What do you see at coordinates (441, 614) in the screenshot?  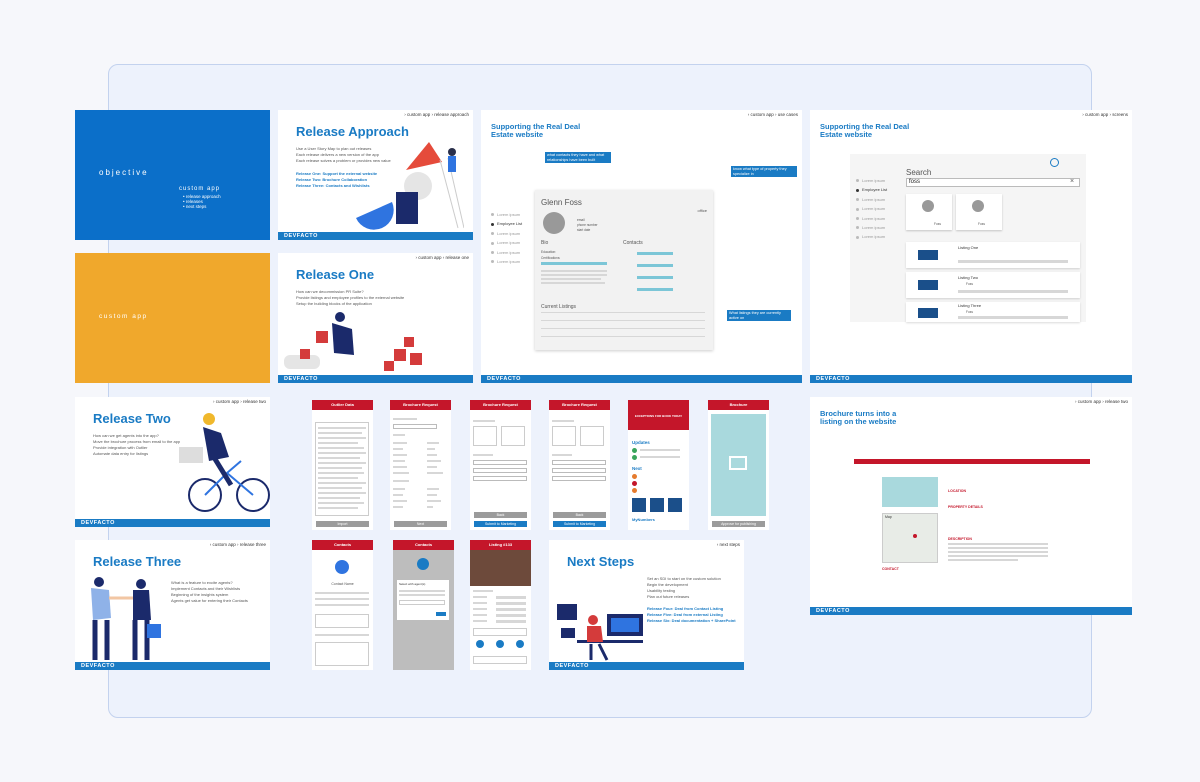 I see `dialog-ok-button` at bounding box center [441, 614].